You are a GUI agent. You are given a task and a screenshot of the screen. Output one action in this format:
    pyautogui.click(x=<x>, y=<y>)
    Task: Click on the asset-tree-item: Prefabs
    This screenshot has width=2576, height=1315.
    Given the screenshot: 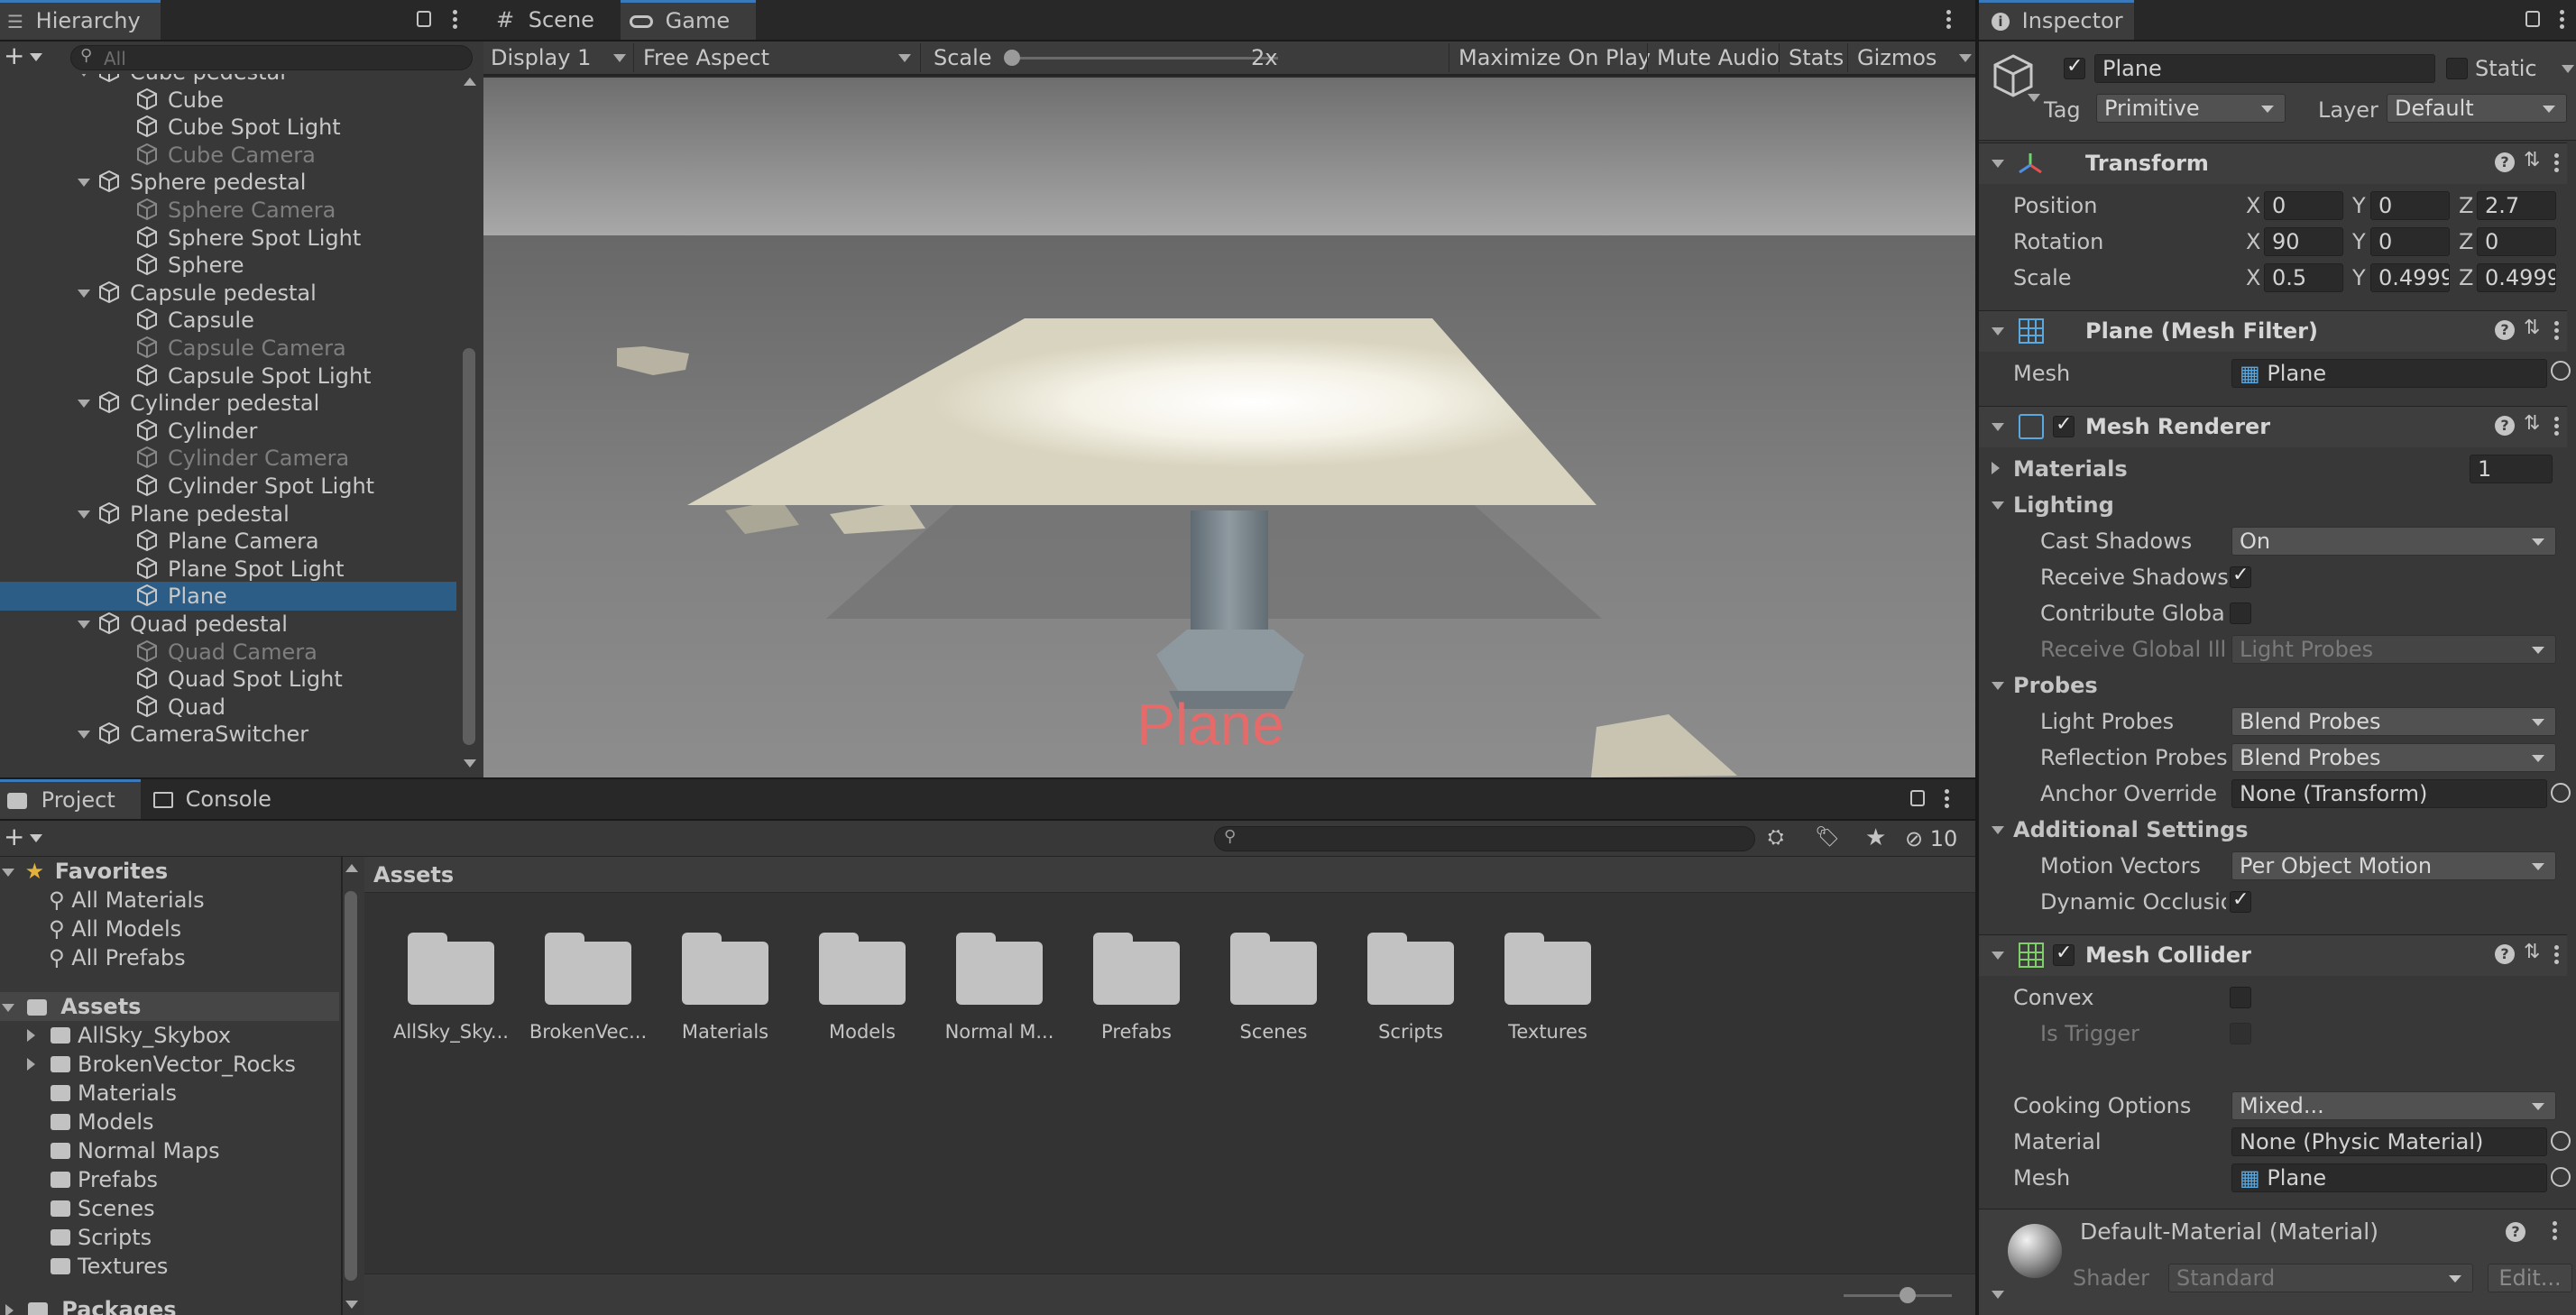 What is the action you would take?
    pyautogui.click(x=170, y=1179)
    